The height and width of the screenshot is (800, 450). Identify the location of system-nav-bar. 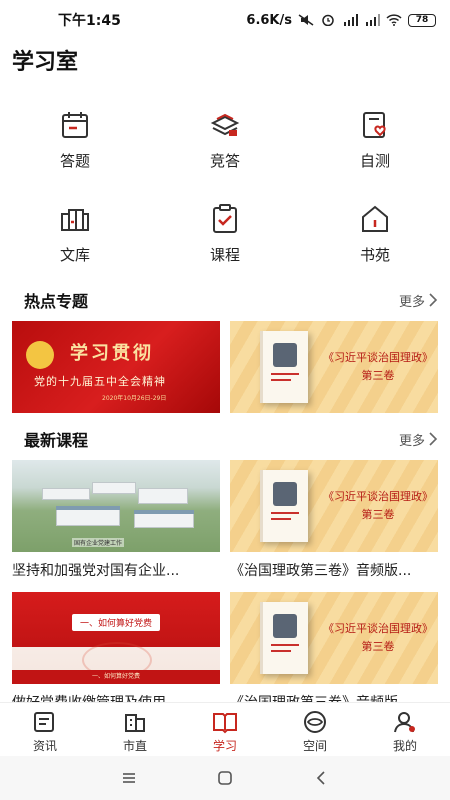
(225, 778).